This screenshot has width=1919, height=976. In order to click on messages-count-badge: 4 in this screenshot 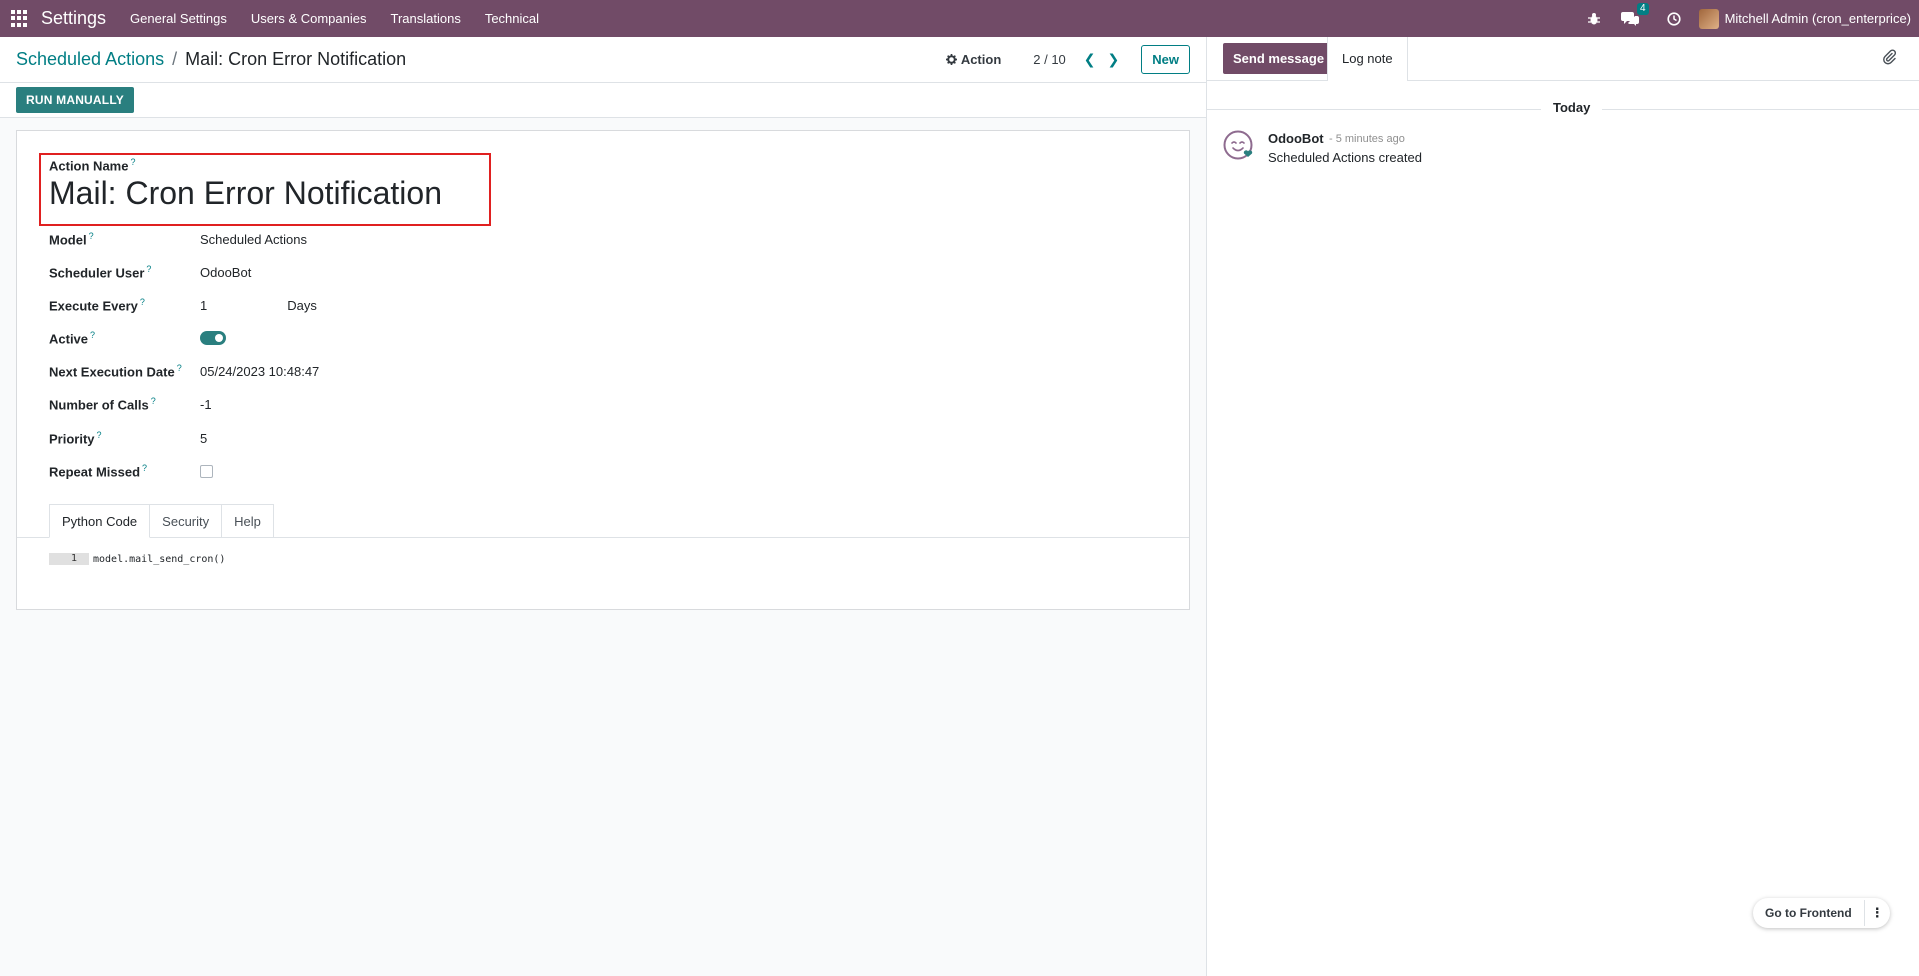, I will do `click(1643, 9)`.